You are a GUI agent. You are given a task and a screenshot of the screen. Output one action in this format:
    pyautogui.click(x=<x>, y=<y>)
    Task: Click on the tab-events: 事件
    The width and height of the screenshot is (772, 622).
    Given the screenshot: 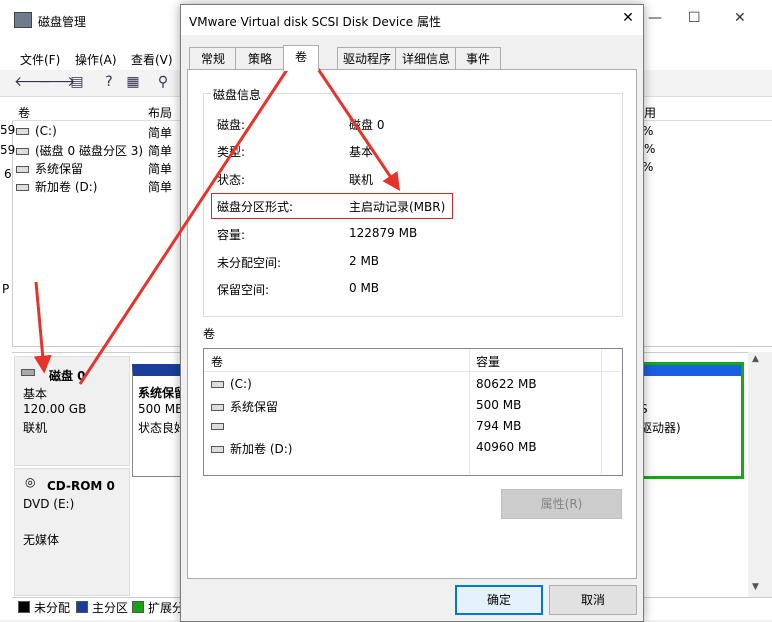 What is the action you would take?
    pyautogui.click(x=478, y=58)
    